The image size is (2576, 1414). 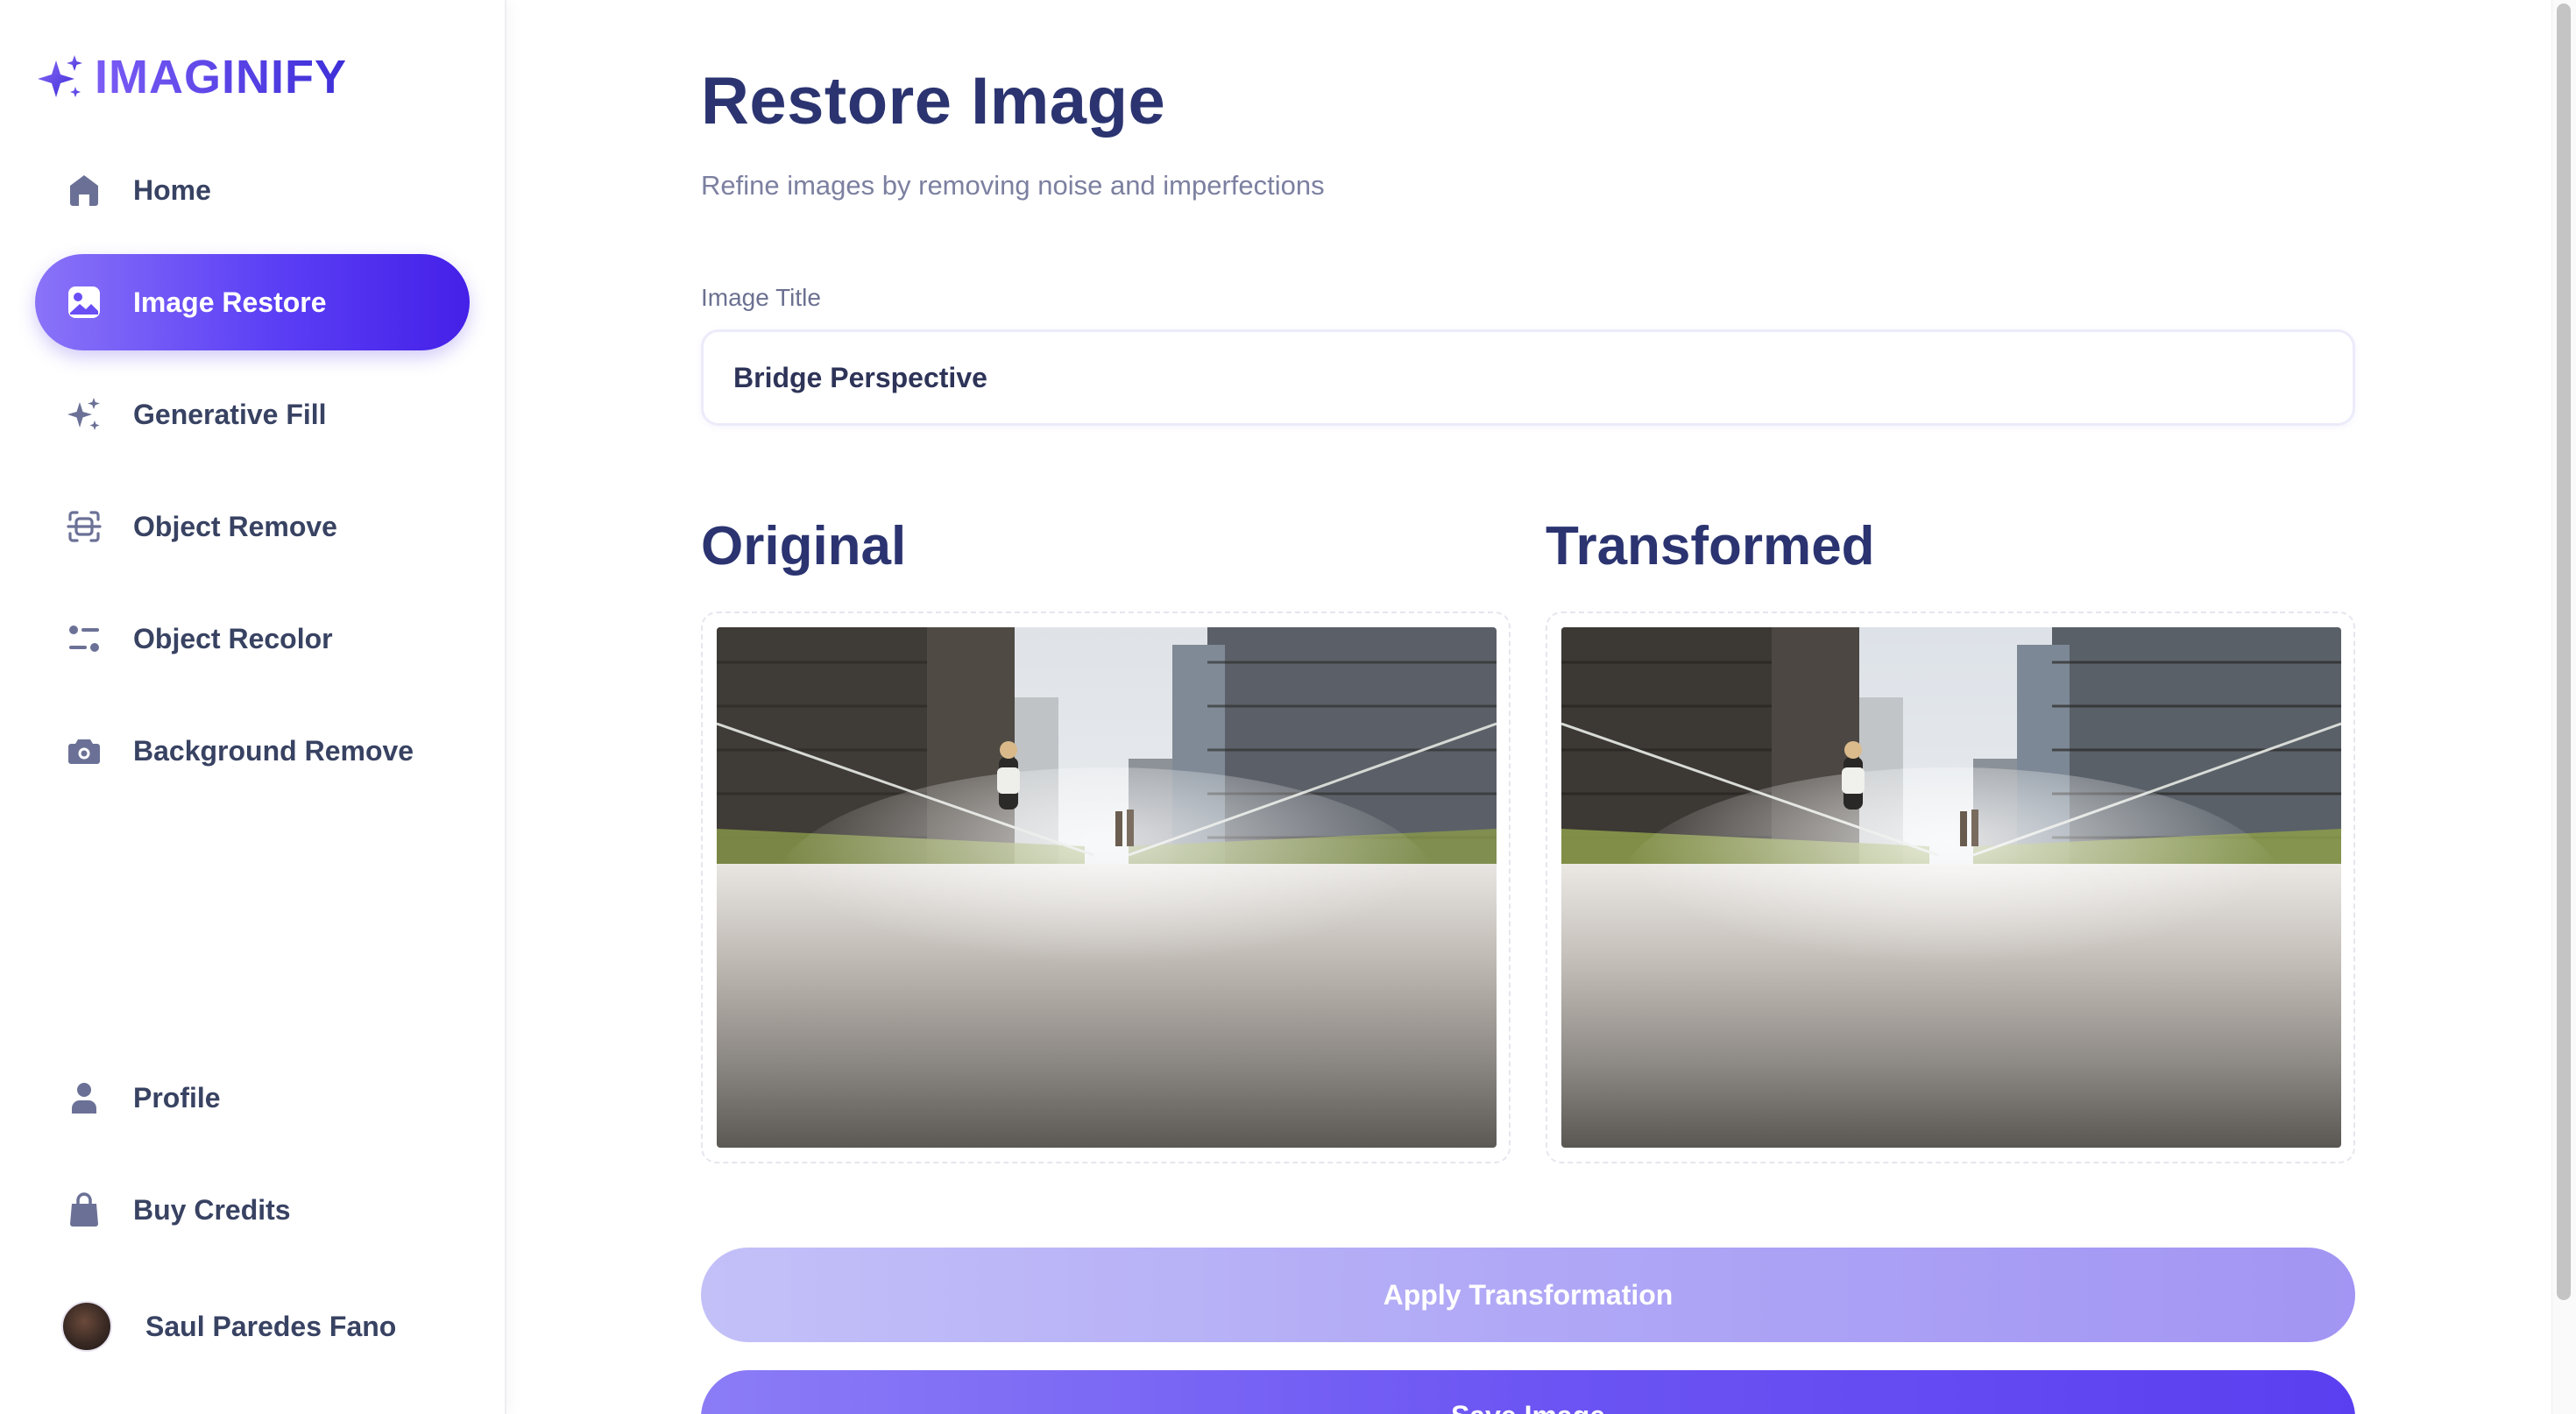 What do you see at coordinates (177, 1097) in the screenshot?
I see `sidebar-item-label: Profile` at bounding box center [177, 1097].